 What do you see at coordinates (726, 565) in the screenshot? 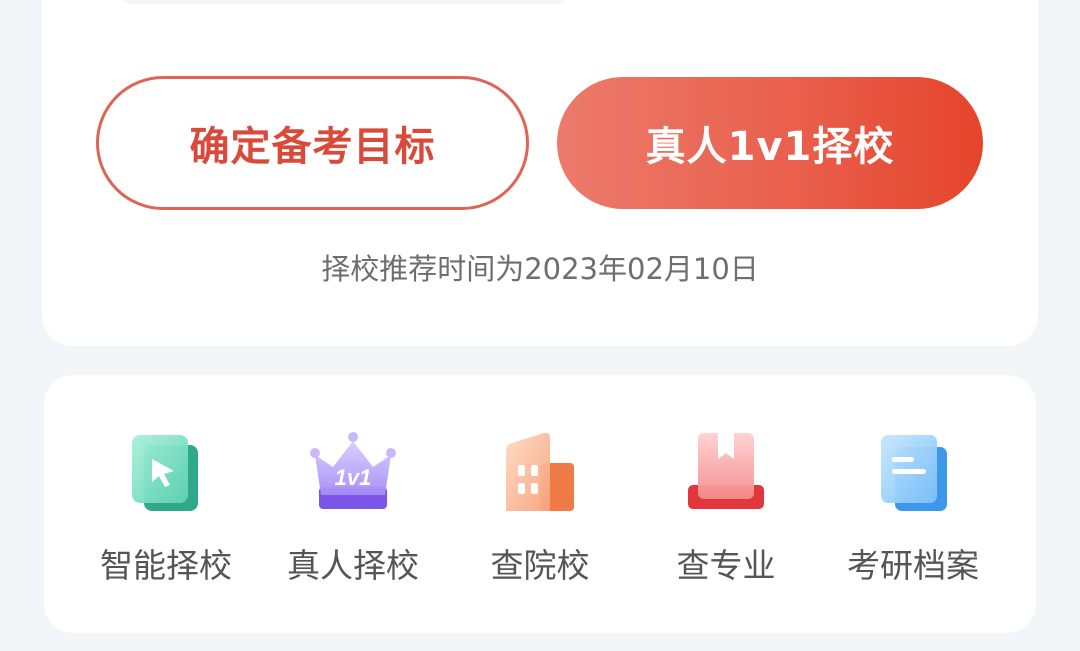
I see `tool-label: 查专业` at bounding box center [726, 565].